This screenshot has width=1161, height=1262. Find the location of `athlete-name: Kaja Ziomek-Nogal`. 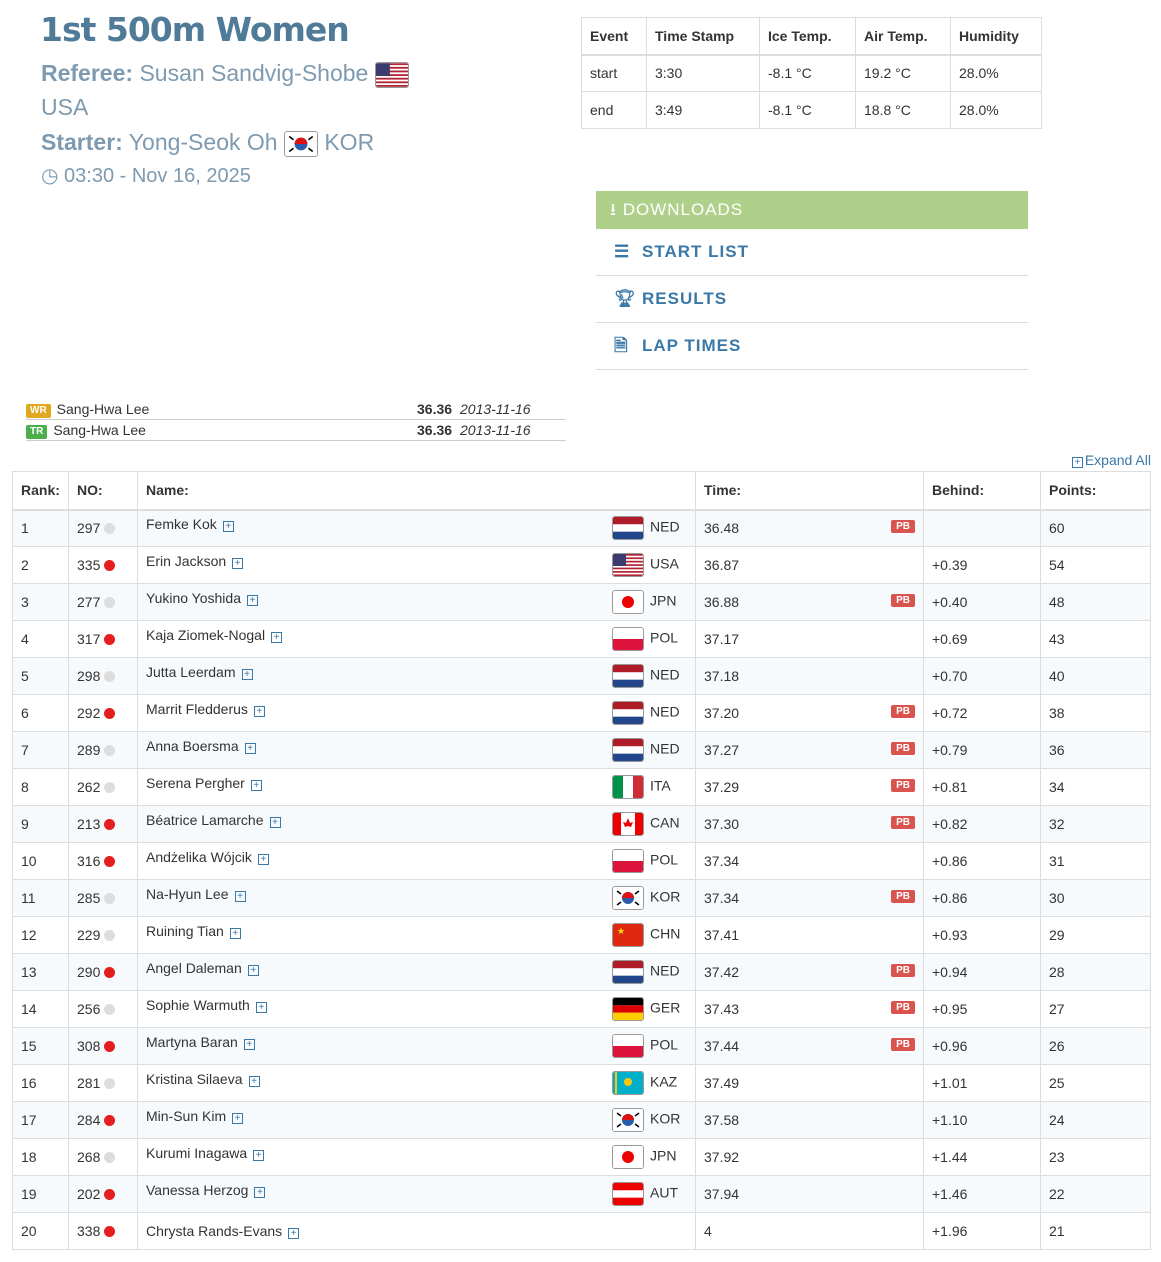

athlete-name: Kaja Ziomek-Nogal is located at coordinates (205, 635).